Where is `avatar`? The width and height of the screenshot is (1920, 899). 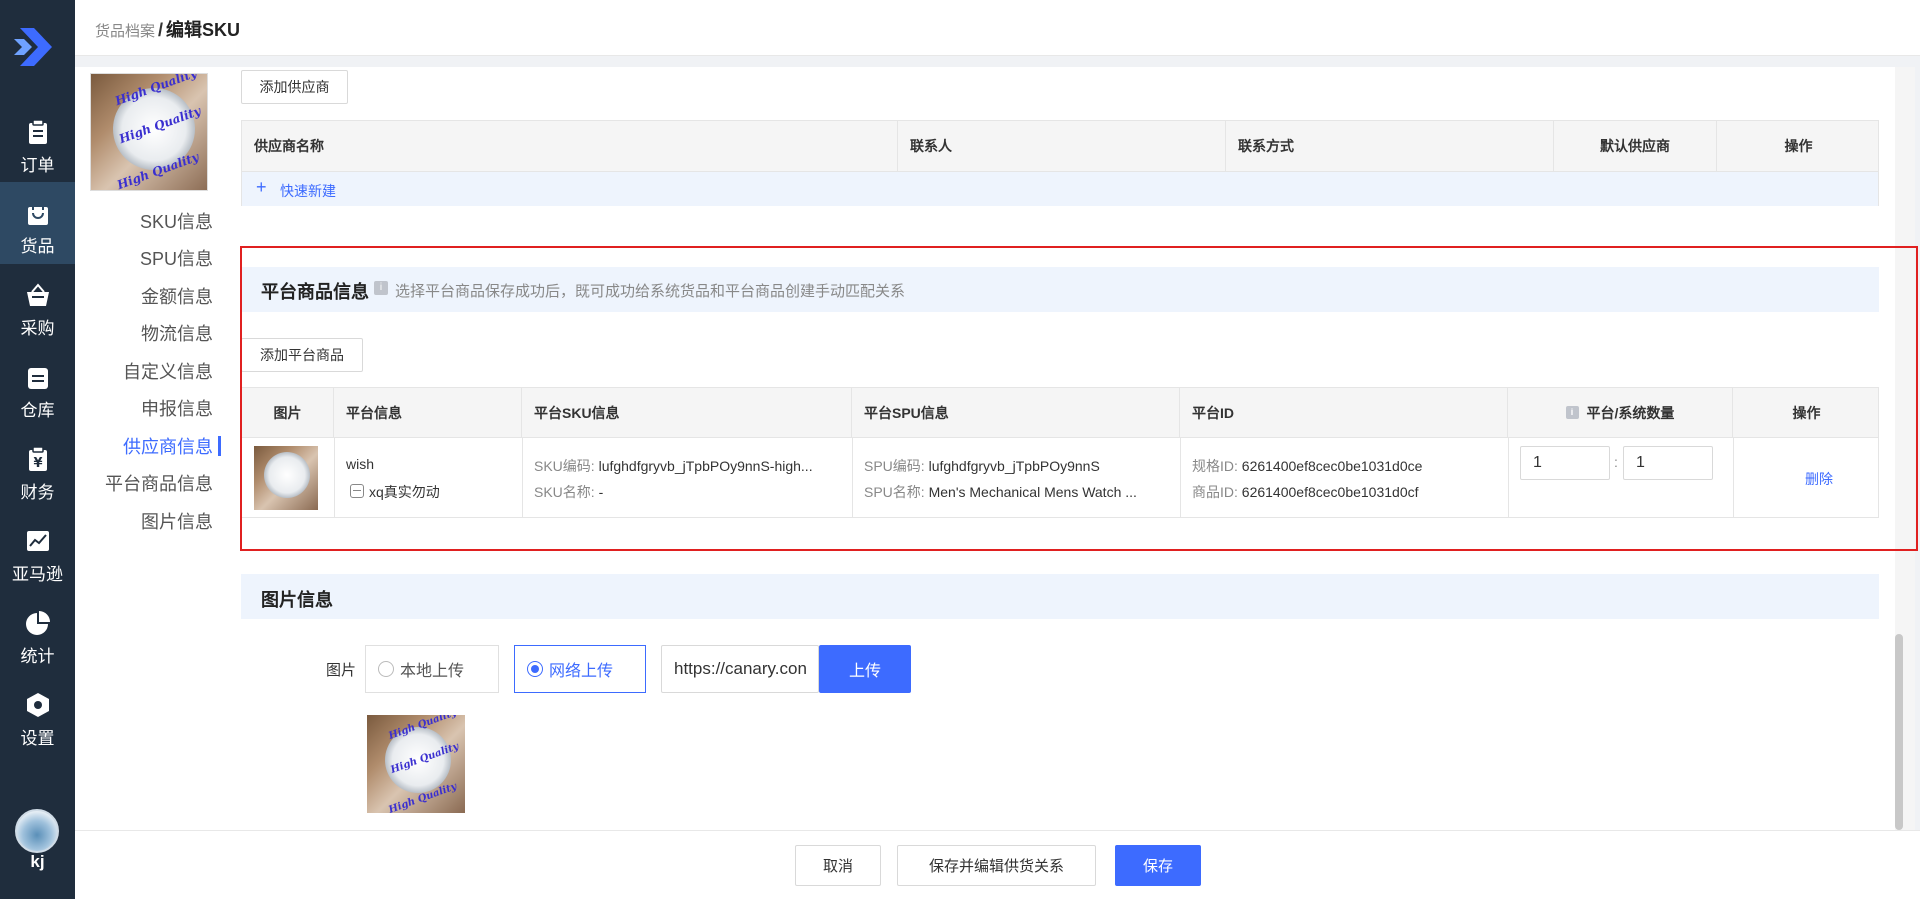 avatar is located at coordinates (37, 831).